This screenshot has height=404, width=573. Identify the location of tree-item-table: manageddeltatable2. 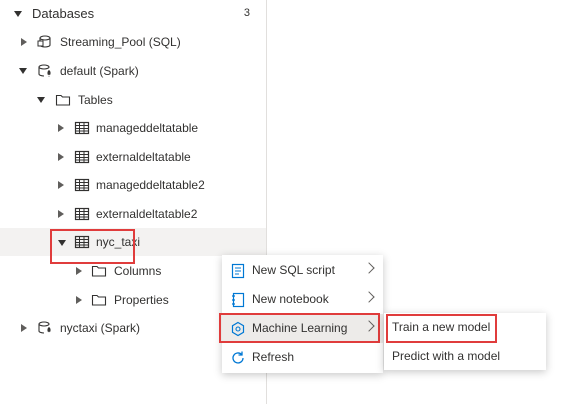
(133, 185).